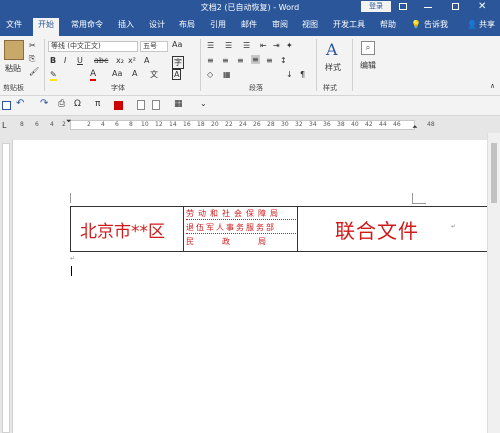  I want to click on grow-font-icon: A, so click(134, 73).